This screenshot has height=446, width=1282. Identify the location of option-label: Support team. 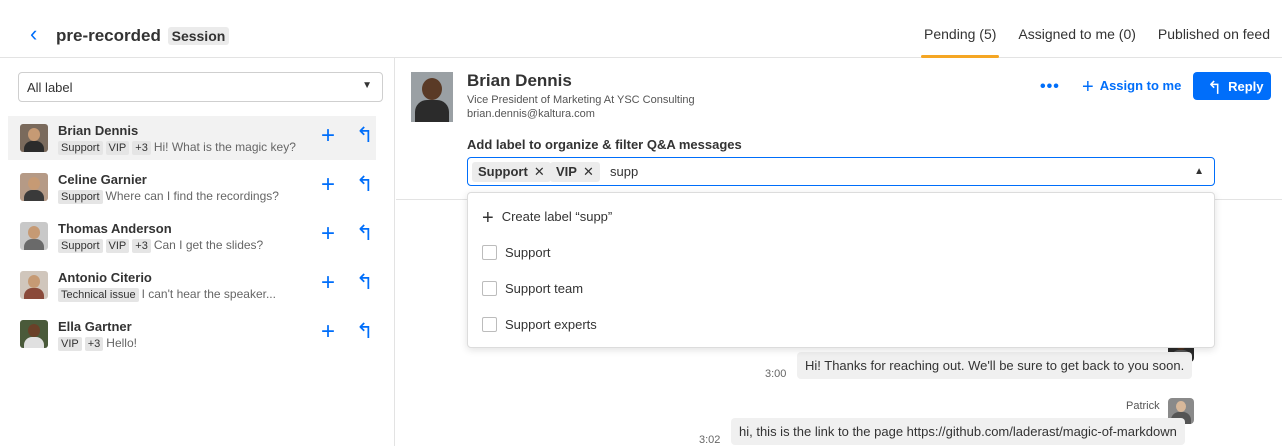
(544, 288).